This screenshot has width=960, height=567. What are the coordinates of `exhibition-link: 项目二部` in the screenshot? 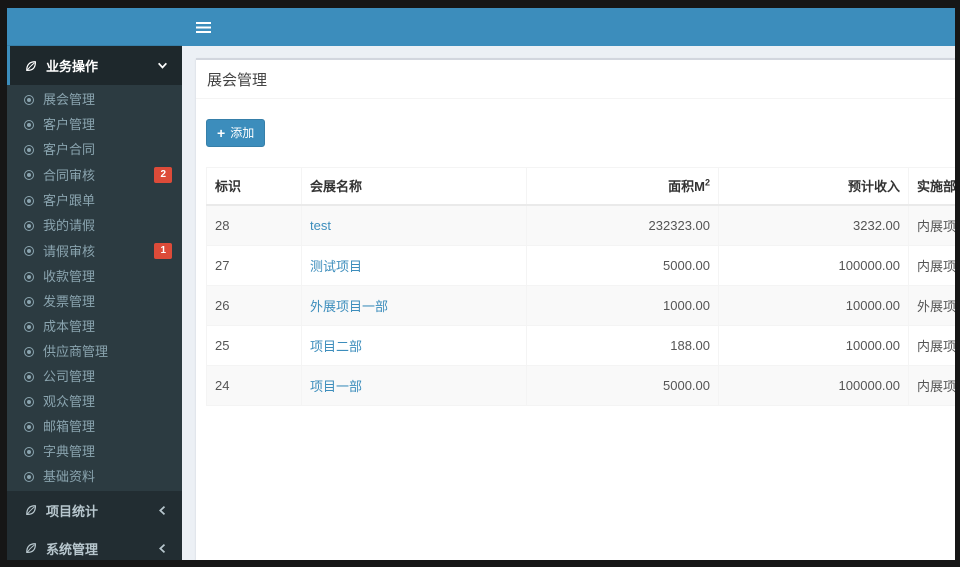 It's located at (336, 346).